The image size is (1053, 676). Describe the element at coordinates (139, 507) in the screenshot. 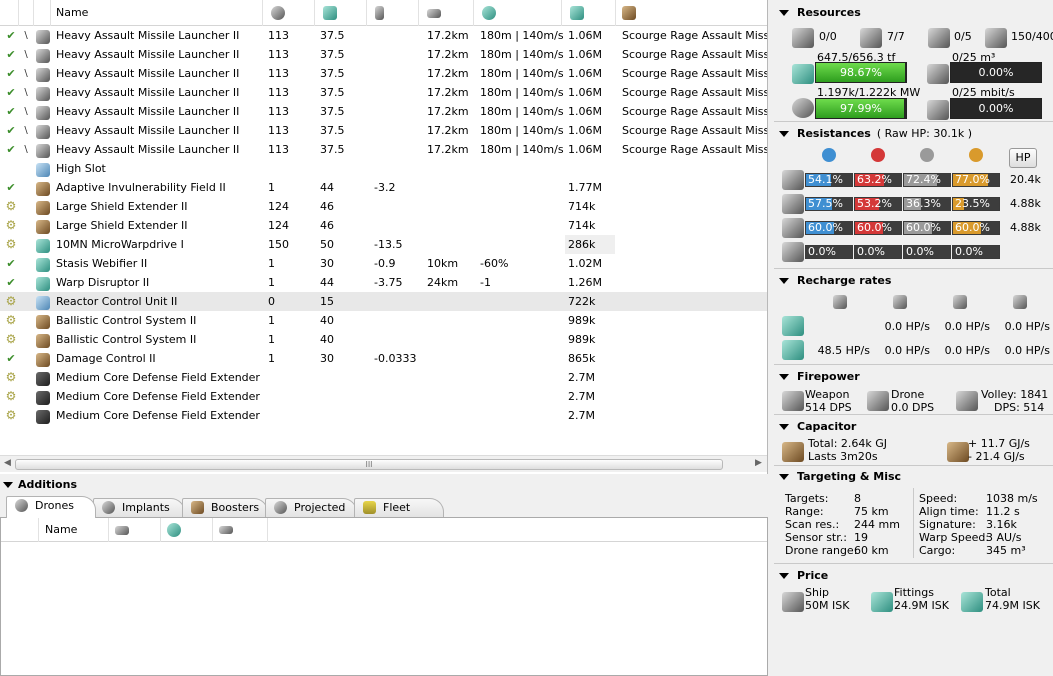

I see `tab-implants: Implants` at that location.